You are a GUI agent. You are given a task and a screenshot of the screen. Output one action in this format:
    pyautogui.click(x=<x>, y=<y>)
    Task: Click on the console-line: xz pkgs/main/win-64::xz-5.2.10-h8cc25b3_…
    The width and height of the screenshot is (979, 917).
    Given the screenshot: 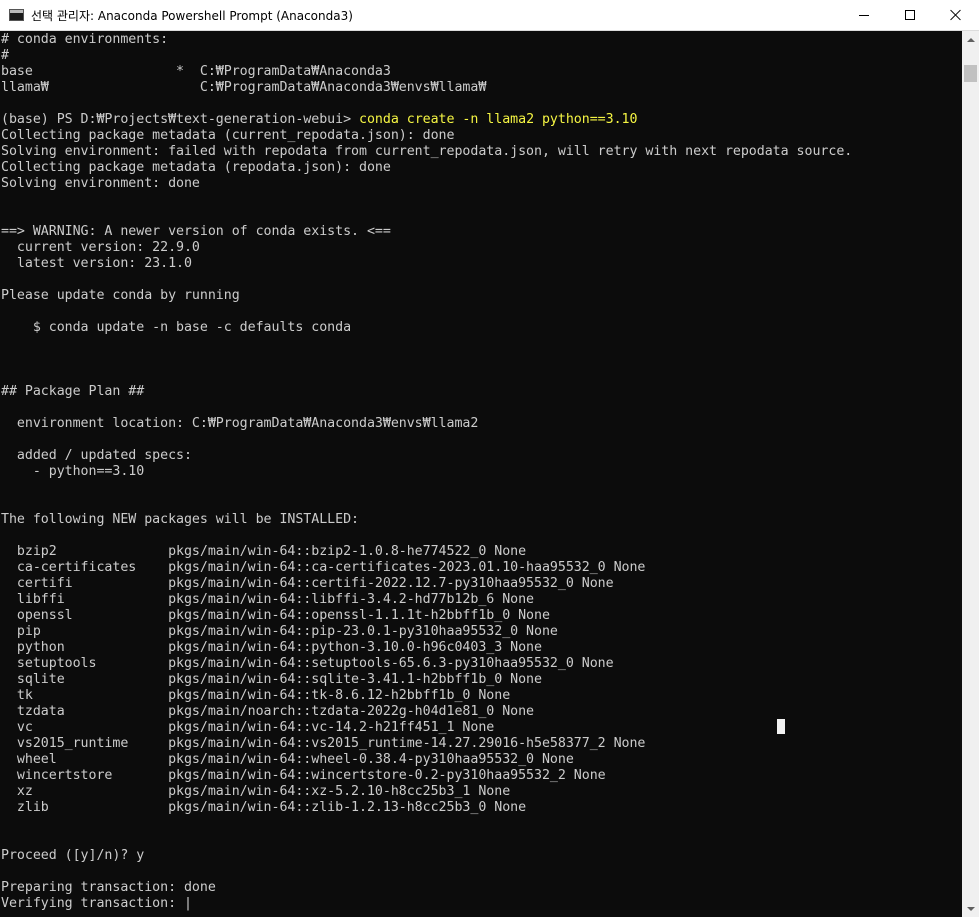 What is the action you would take?
    pyautogui.click(x=256, y=791)
    